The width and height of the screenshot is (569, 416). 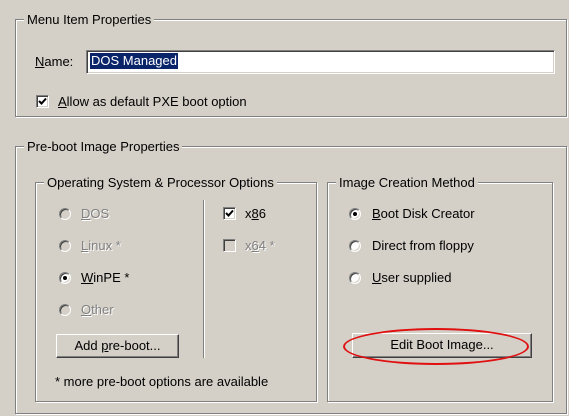 I want to click on direct-from-floppy-label: Direct from floppy, so click(x=423, y=246).